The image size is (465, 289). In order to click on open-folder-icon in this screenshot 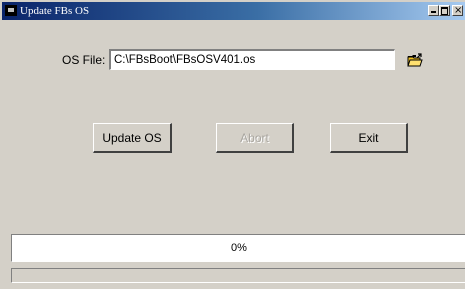, I will do `click(415, 60)`.